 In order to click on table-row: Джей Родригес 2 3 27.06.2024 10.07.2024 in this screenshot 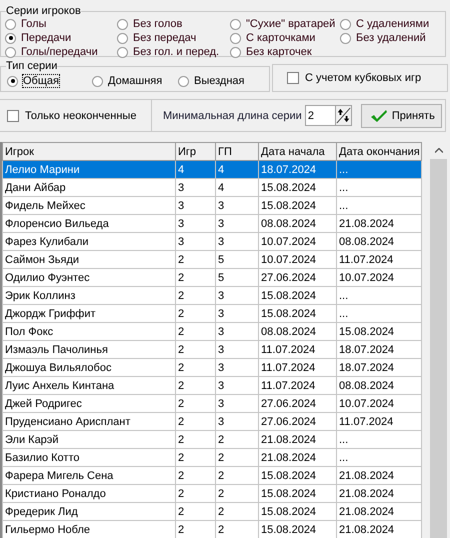, I will do `click(212, 403)`.